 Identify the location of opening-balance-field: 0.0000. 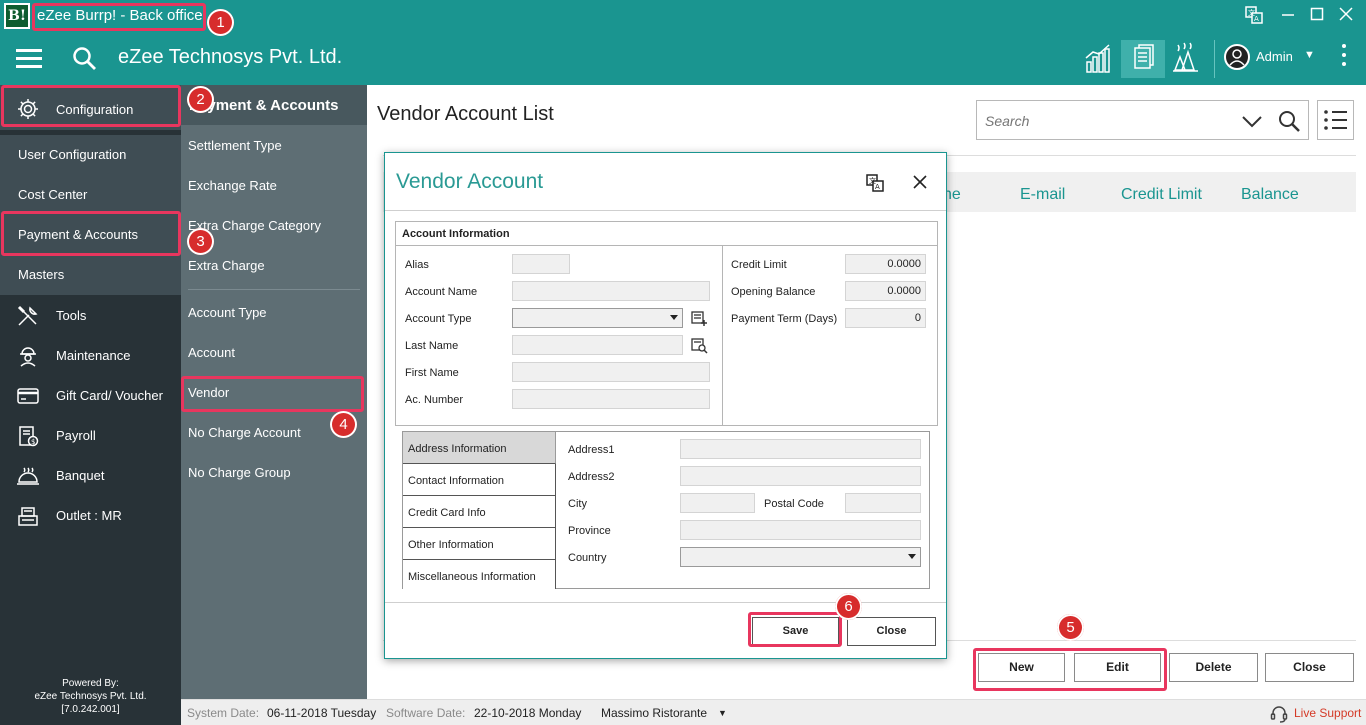
(885, 291).